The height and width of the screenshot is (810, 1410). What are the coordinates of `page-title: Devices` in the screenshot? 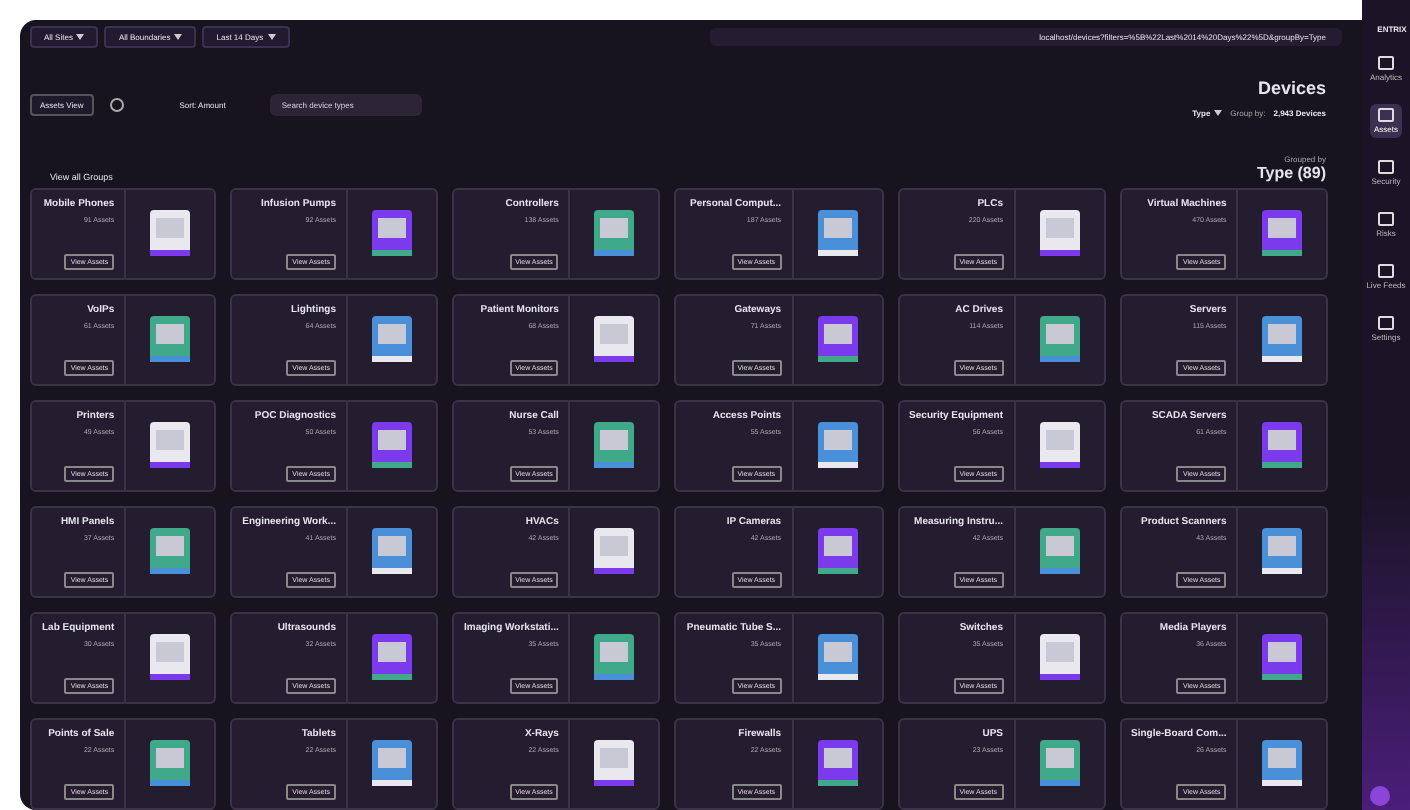 It's located at (1291, 88).